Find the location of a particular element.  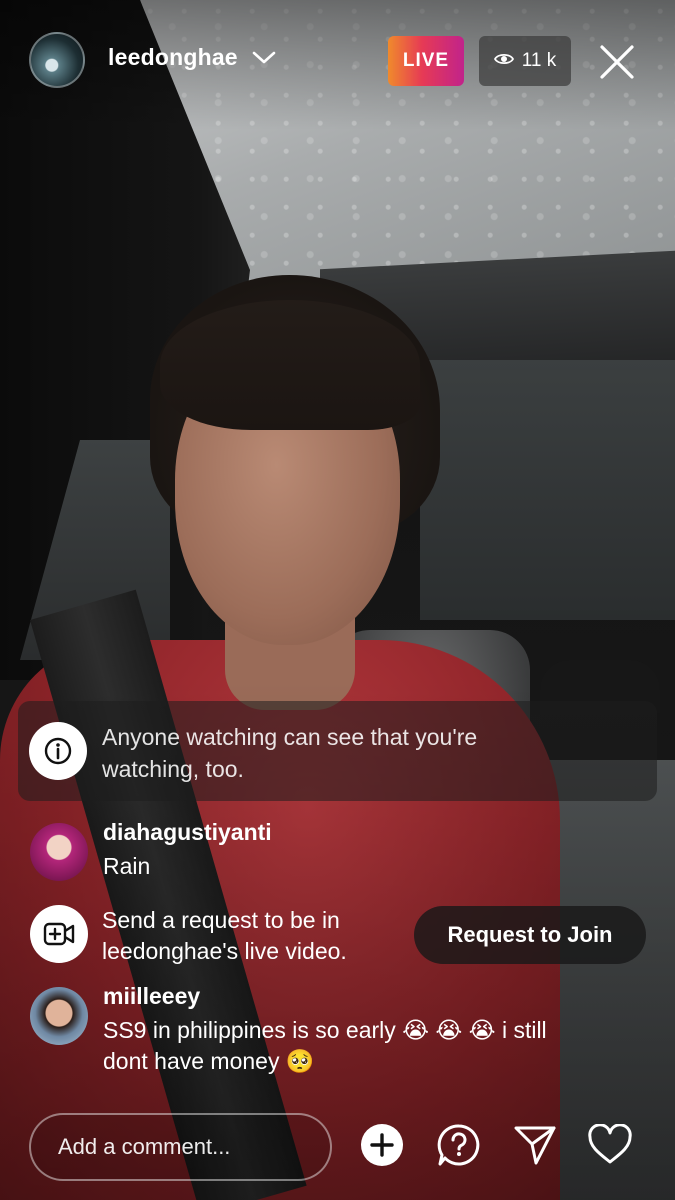

question-button is located at coordinates (459, 1147).